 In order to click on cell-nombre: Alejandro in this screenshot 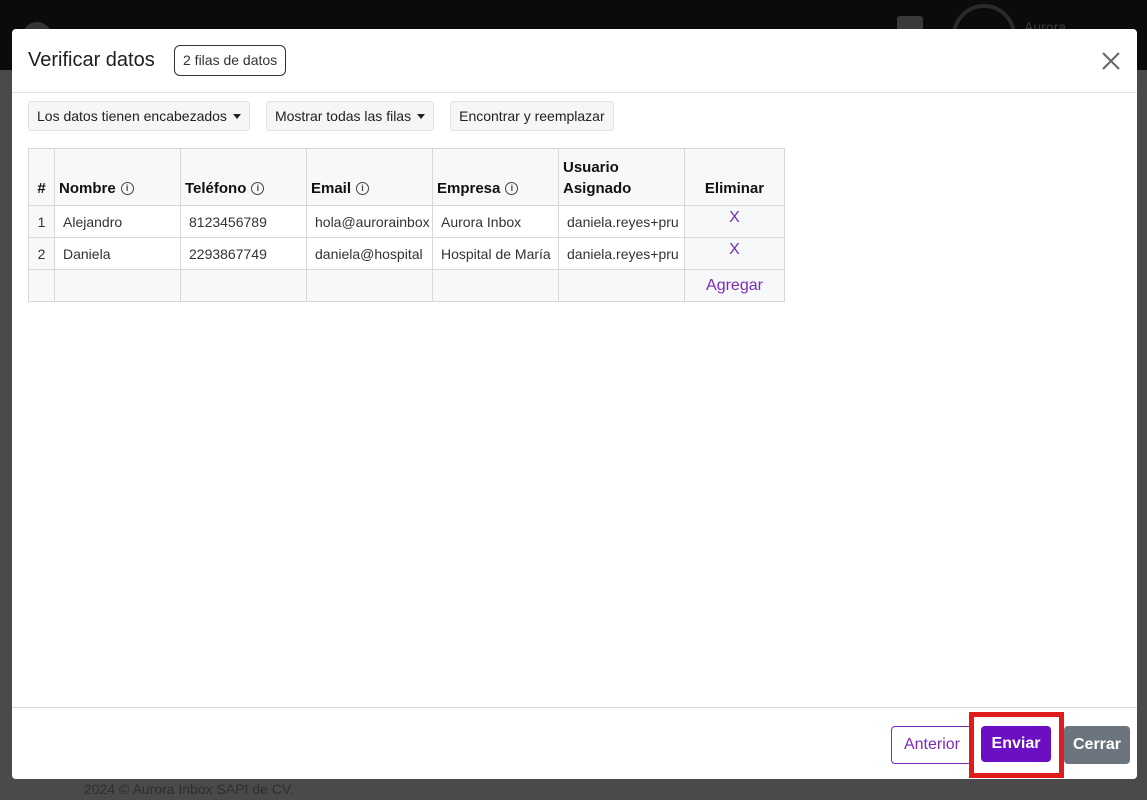, I will do `click(117, 221)`.